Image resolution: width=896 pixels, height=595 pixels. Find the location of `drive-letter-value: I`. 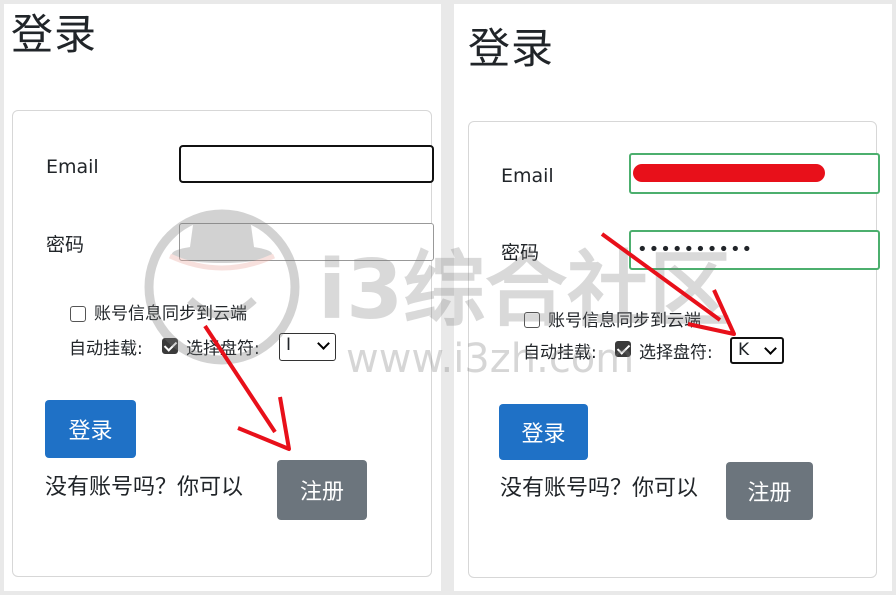

drive-letter-value: I is located at coordinates (289, 345).